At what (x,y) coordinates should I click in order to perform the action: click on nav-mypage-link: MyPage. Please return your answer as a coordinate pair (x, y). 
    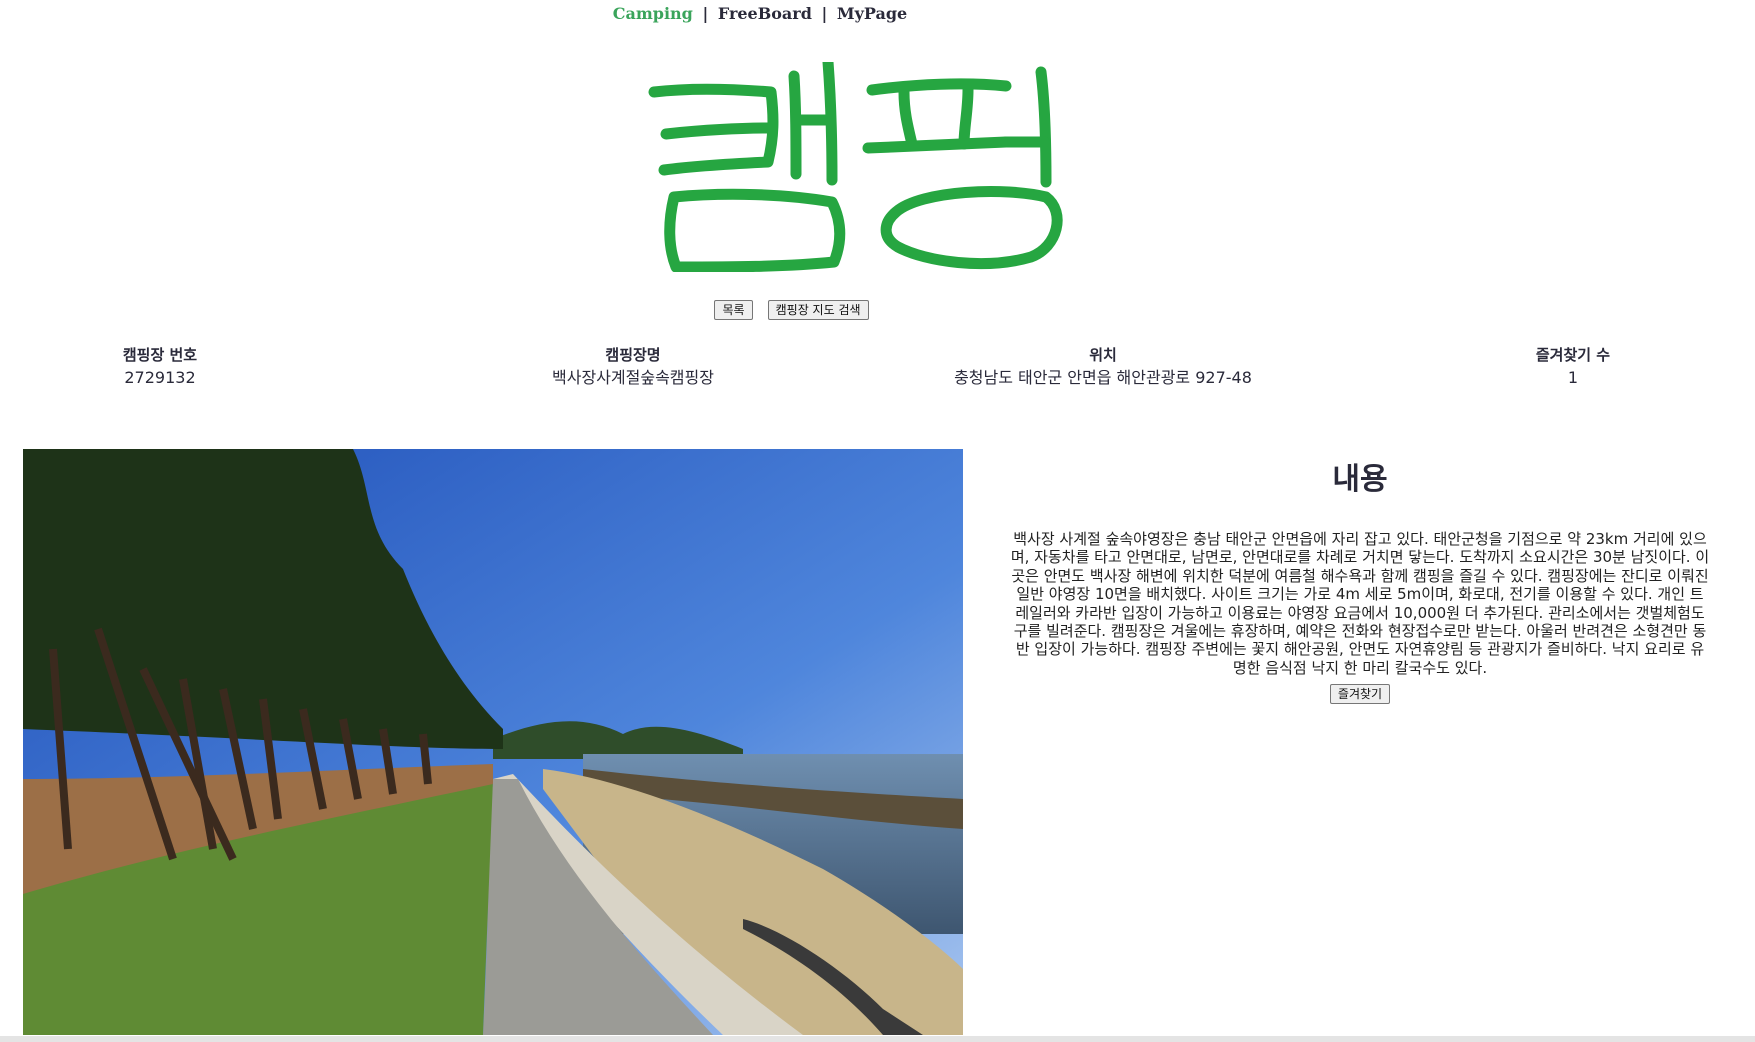
    Looking at the image, I should click on (872, 13).